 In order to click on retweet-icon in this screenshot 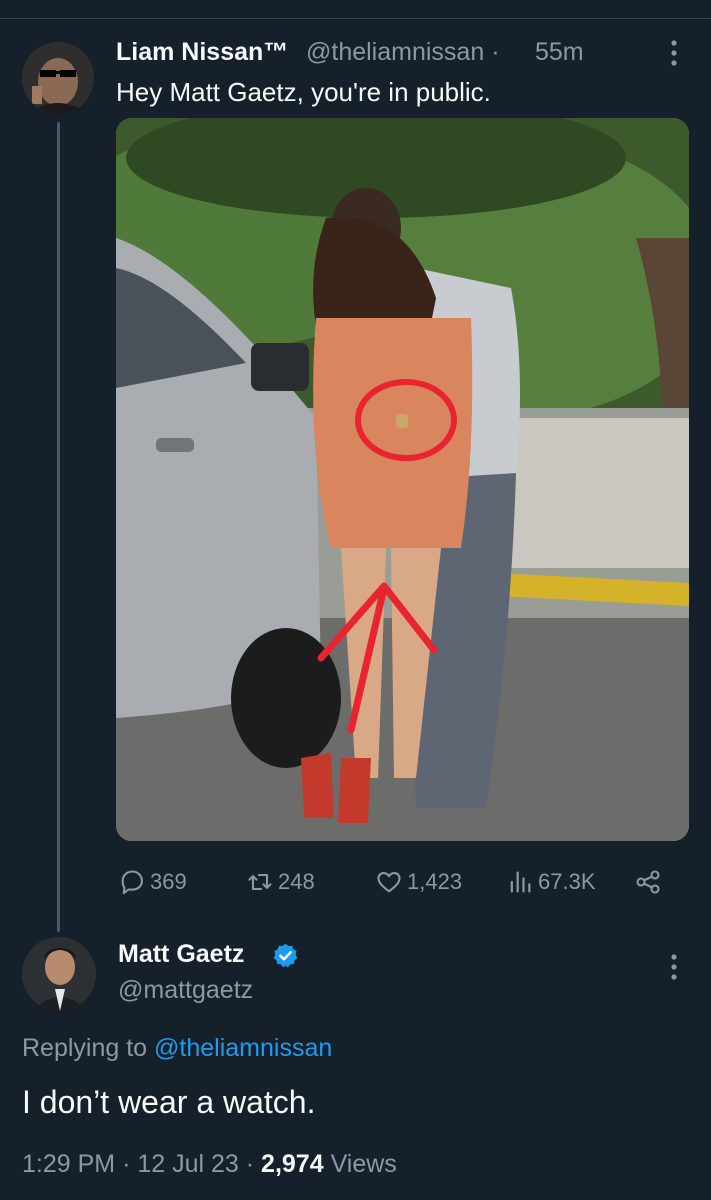, I will do `click(260, 882)`.